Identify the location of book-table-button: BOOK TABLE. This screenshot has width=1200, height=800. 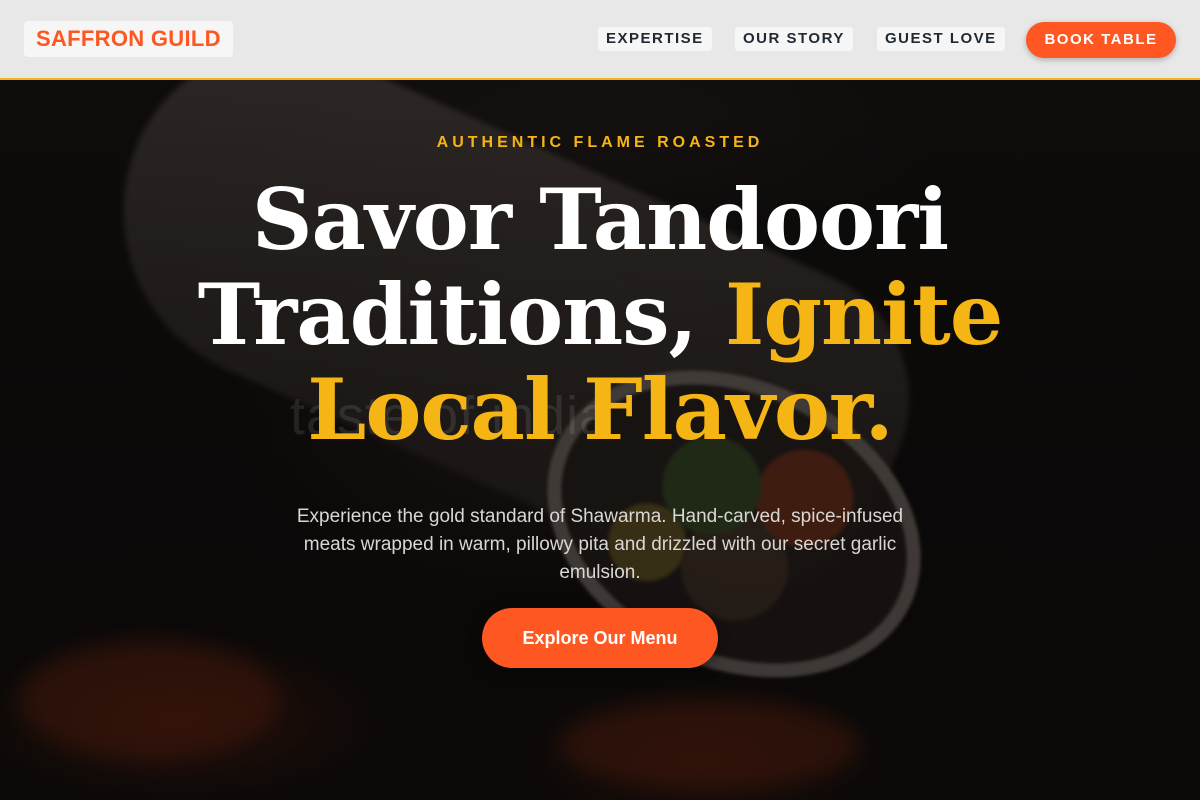
(1101, 40).